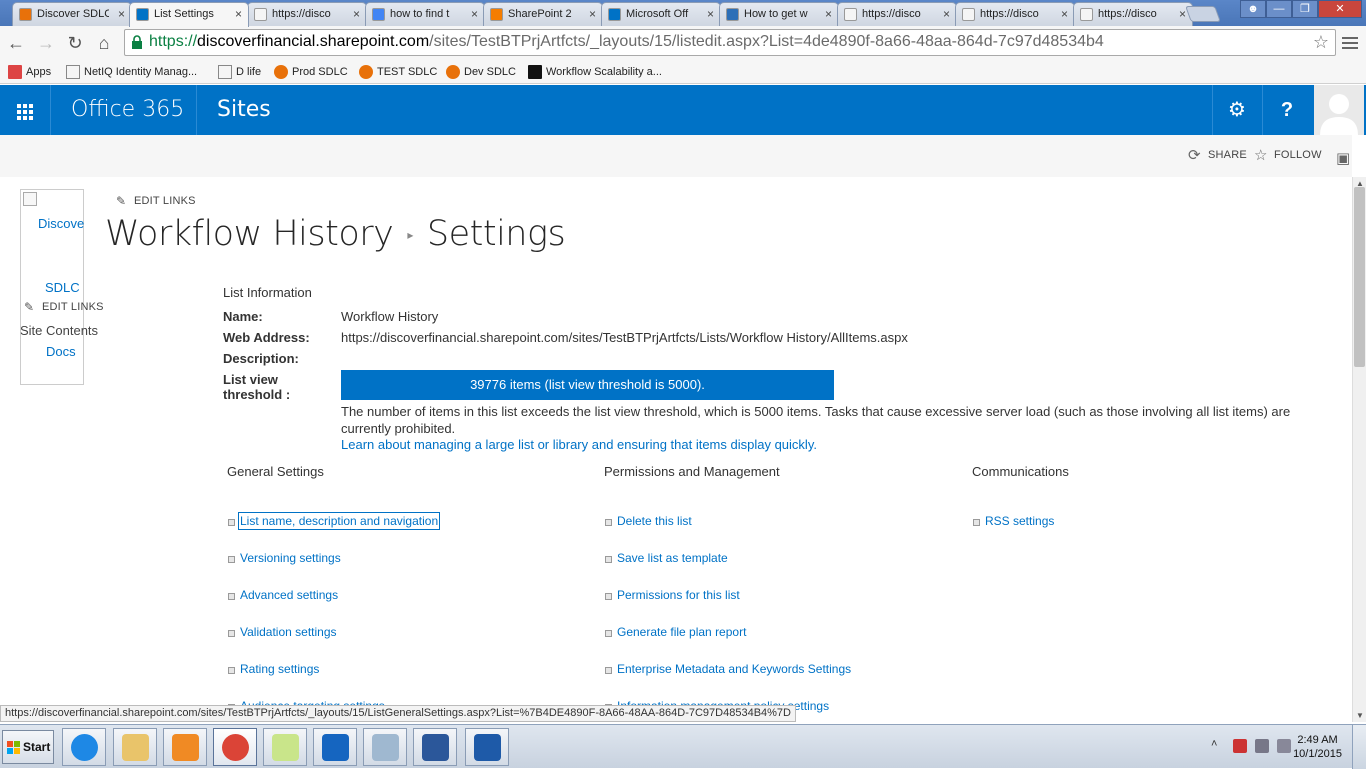 The height and width of the screenshot is (769, 1366). Describe the element at coordinates (1359, 277) in the screenshot. I see `scrollbar-thumb` at that location.